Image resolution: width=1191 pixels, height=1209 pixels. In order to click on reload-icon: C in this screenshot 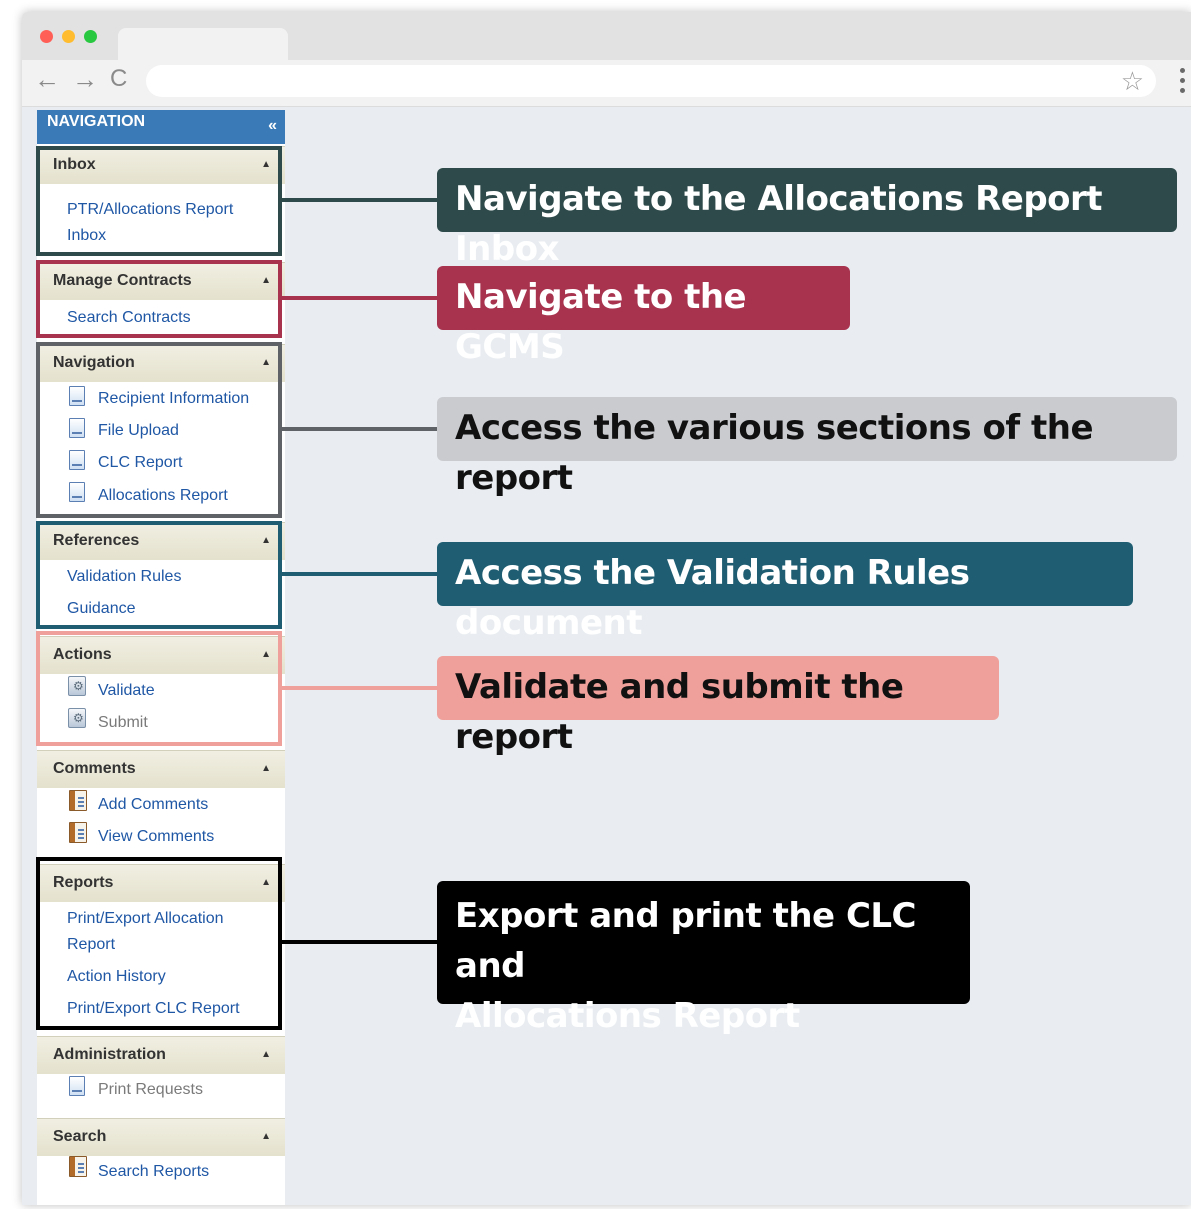, I will do `click(118, 79)`.